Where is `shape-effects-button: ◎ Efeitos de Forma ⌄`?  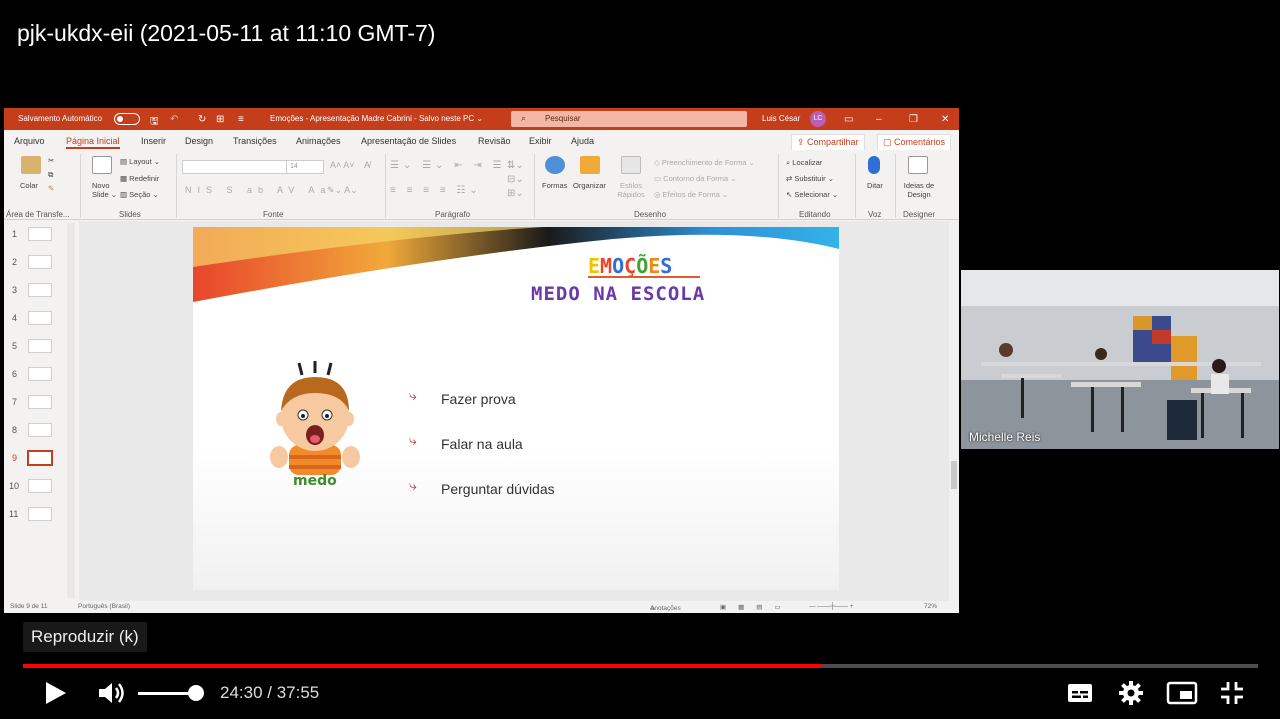 shape-effects-button: ◎ Efeitos de Forma ⌄ is located at coordinates (691, 194).